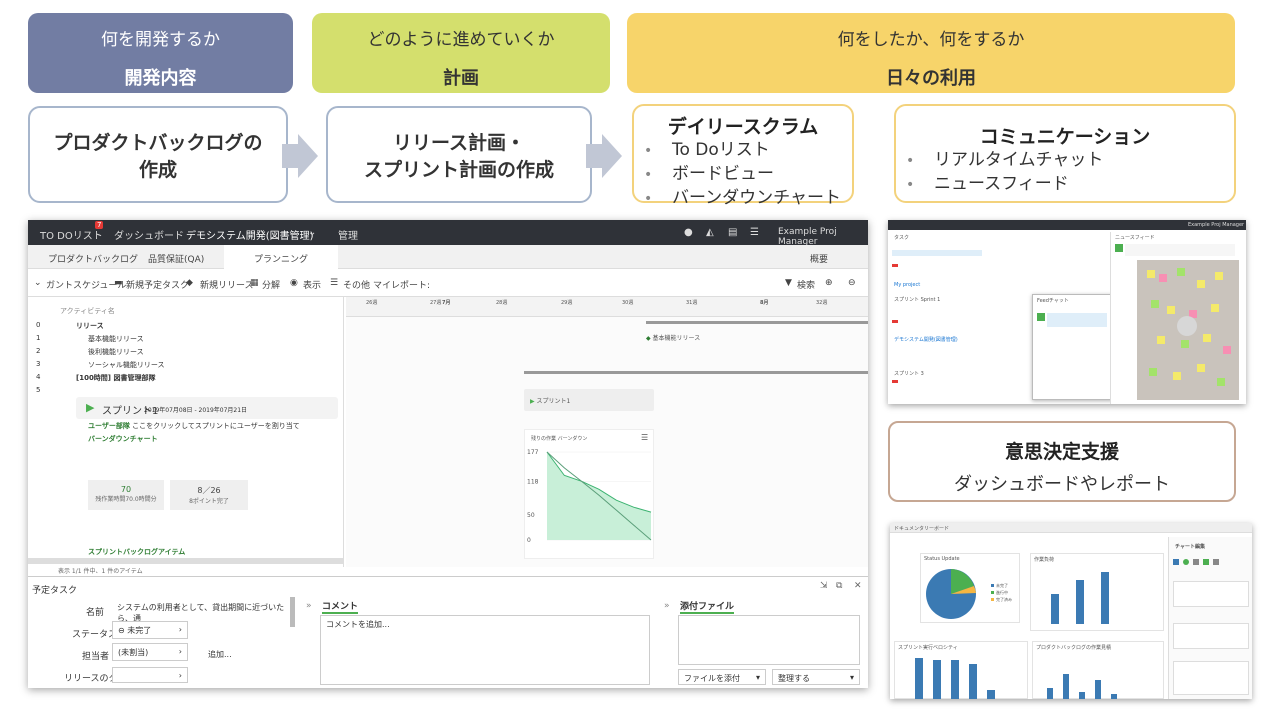 The width and height of the screenshot is (1280, 720). I want to click on stat2-label: 8ポイント完了, so click(209, 501).